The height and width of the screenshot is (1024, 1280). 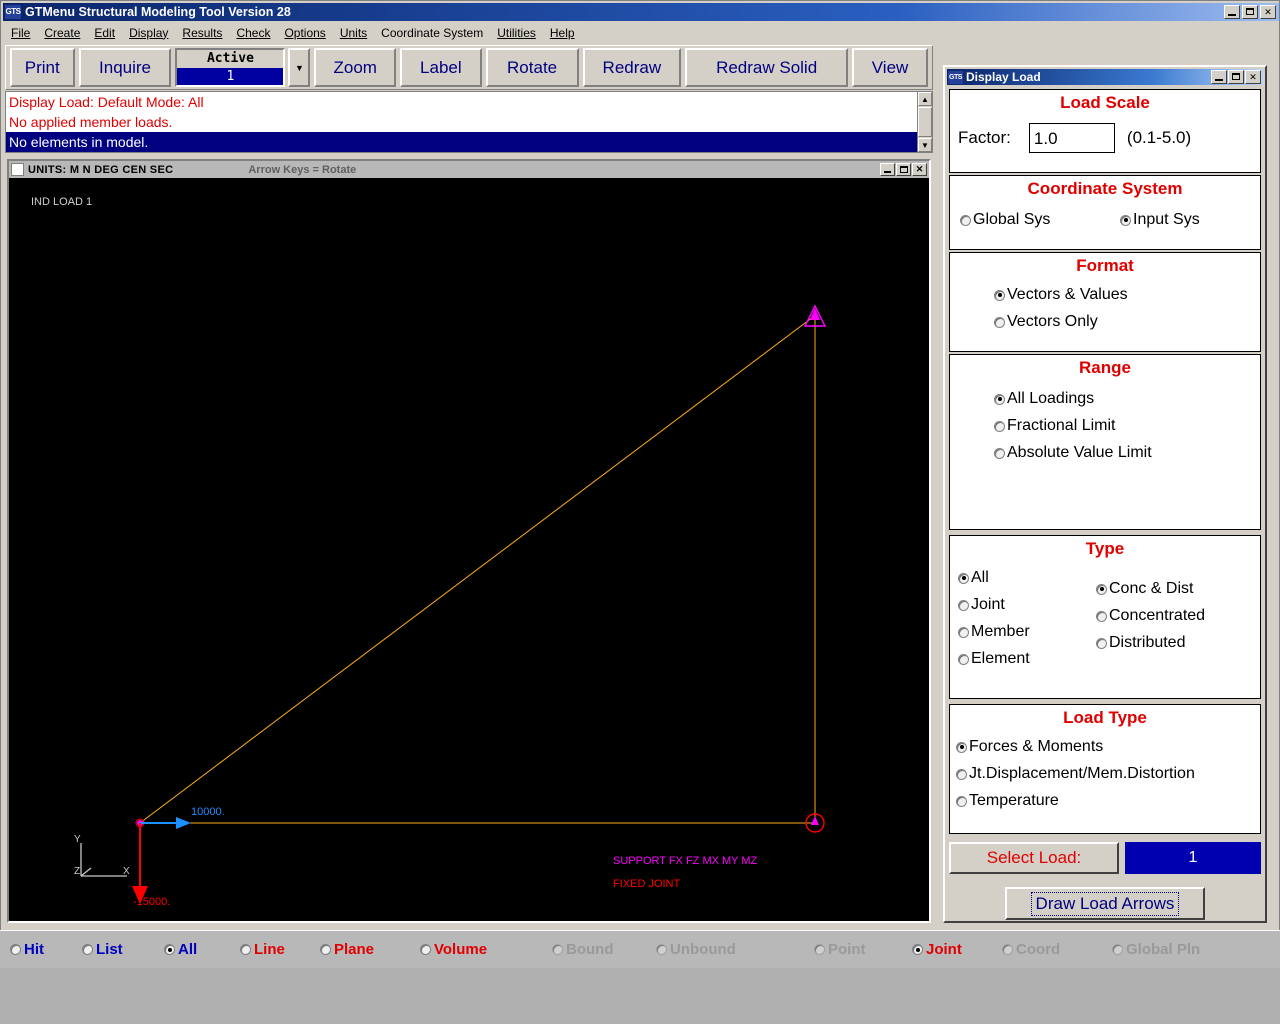 What do you see at coordinates (1023, 659) in the screenshot?
I see `radio-type-element: Element` at bounding box center [1023, 659].